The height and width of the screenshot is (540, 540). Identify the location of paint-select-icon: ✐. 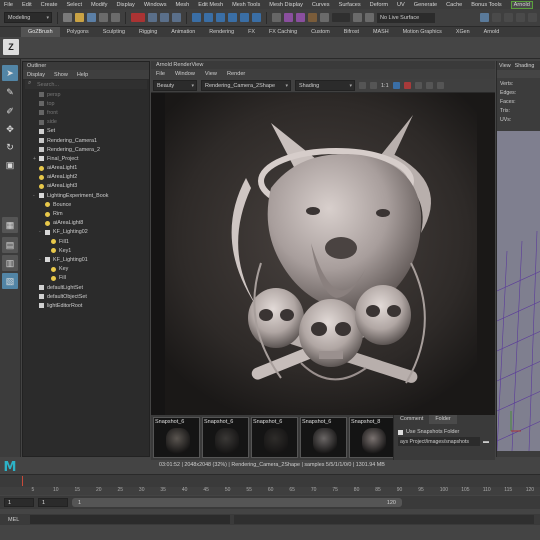
(10, 111).